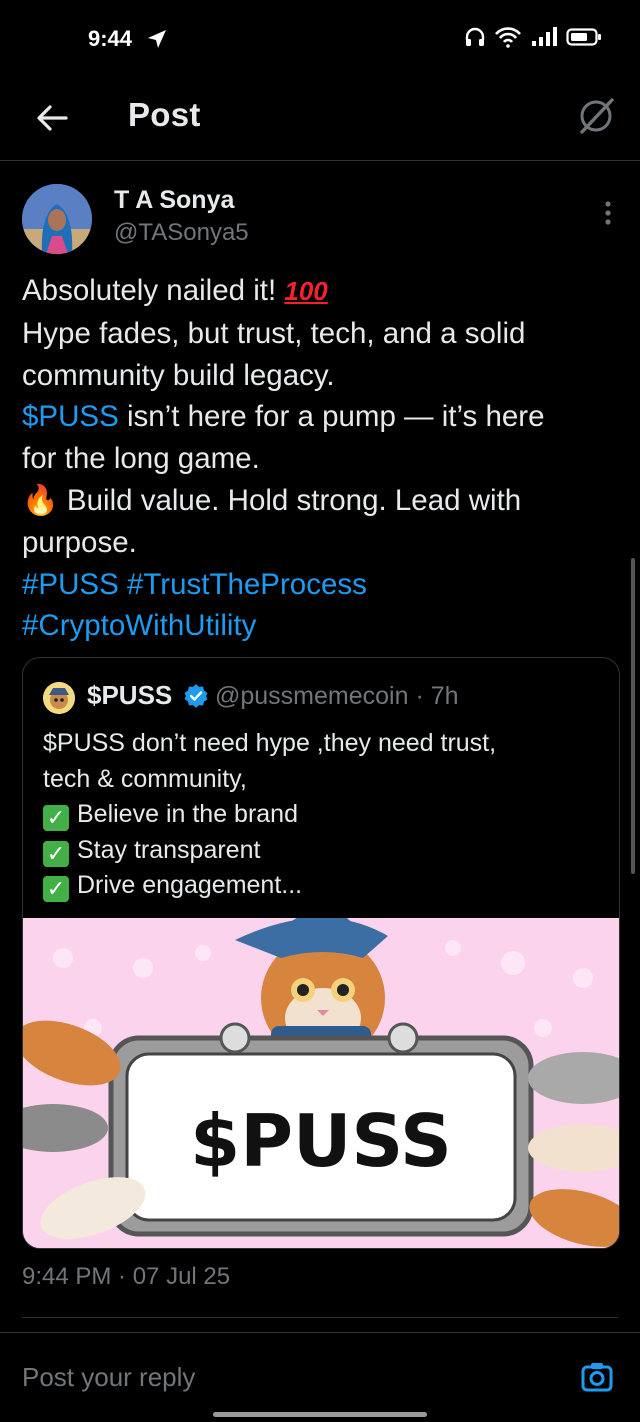 Image resolution: width=640 pixels, height=1422 pixels. What do you see at coordinates (52, 118) in the screenshot?
I see `back-arrow-icon` at bounding box center [52, 118].